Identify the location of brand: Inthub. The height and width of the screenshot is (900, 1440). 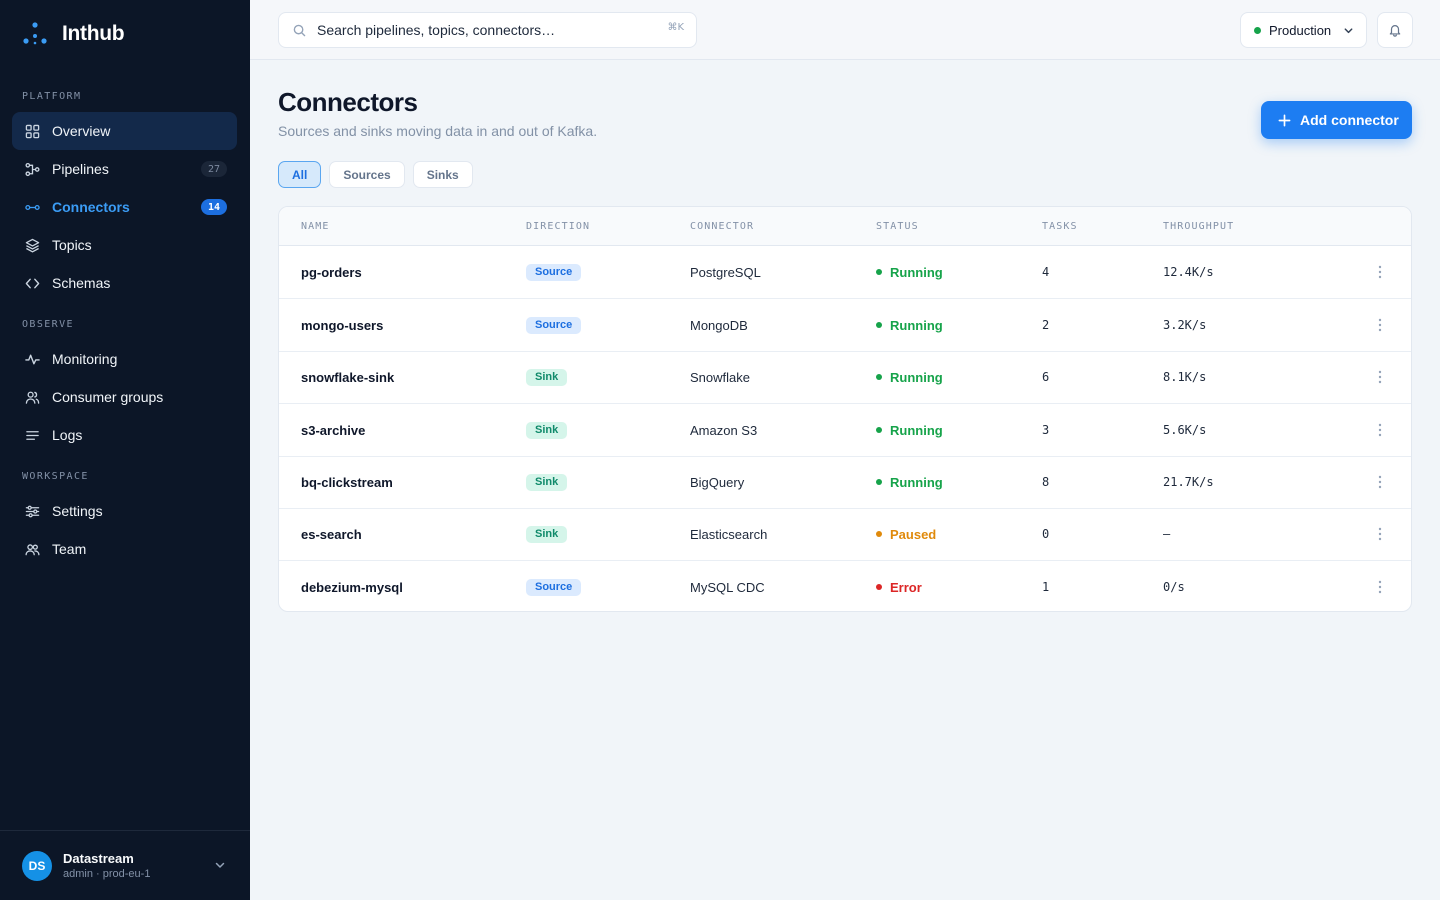
(73, 34).